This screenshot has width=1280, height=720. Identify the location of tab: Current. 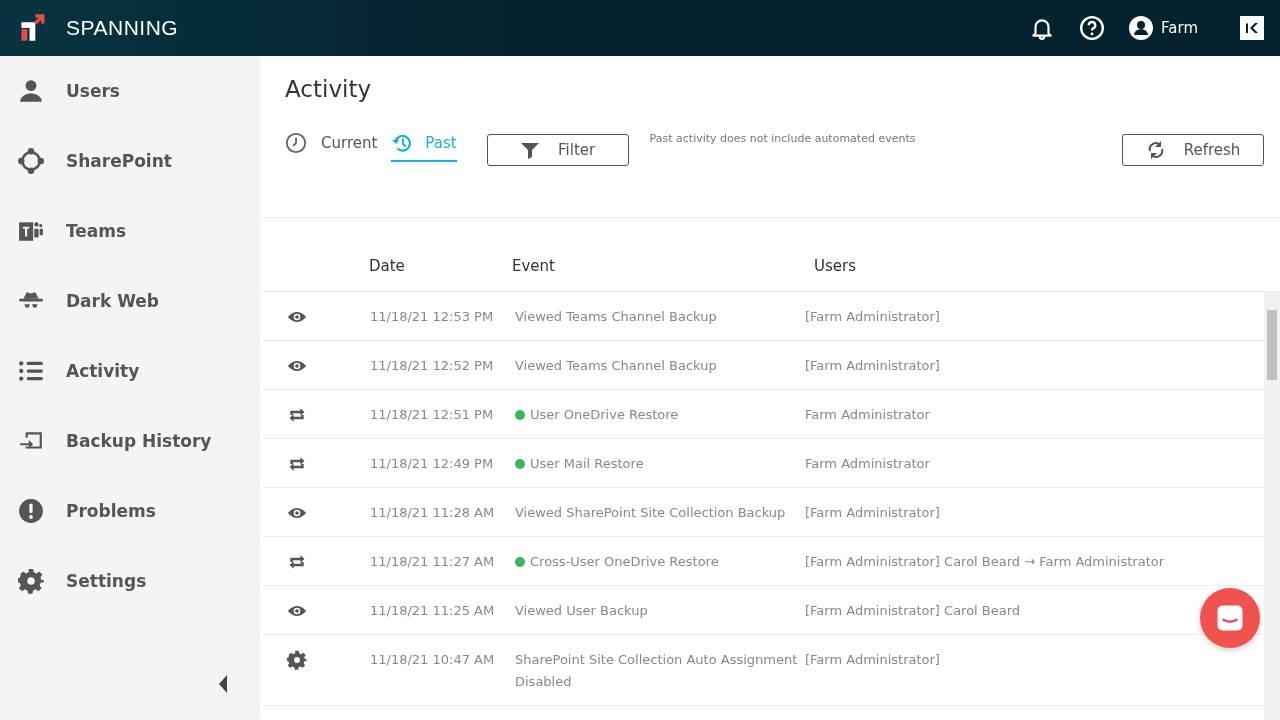
(331, 147).